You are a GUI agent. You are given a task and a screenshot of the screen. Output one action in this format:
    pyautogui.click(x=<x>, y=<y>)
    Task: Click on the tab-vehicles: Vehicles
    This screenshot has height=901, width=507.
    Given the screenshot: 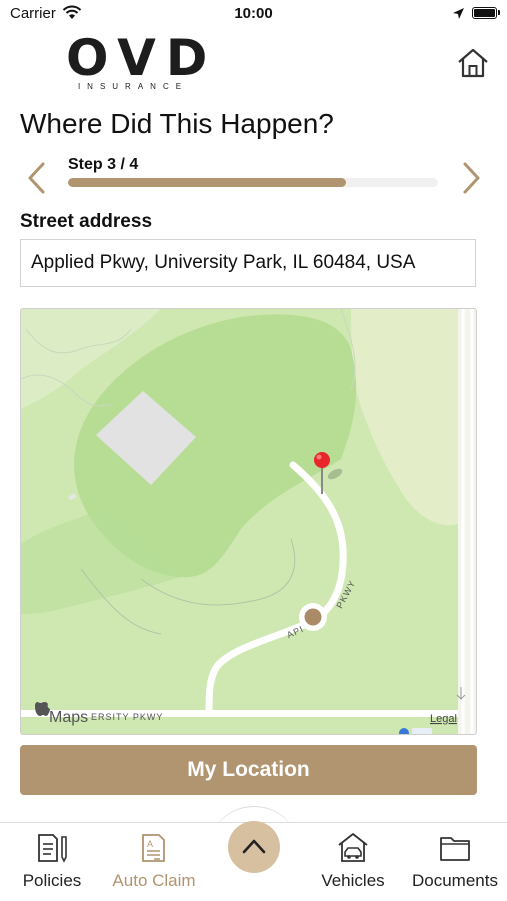 What is the action you would take?
    pyautogui.click(x=353, y=862)
    